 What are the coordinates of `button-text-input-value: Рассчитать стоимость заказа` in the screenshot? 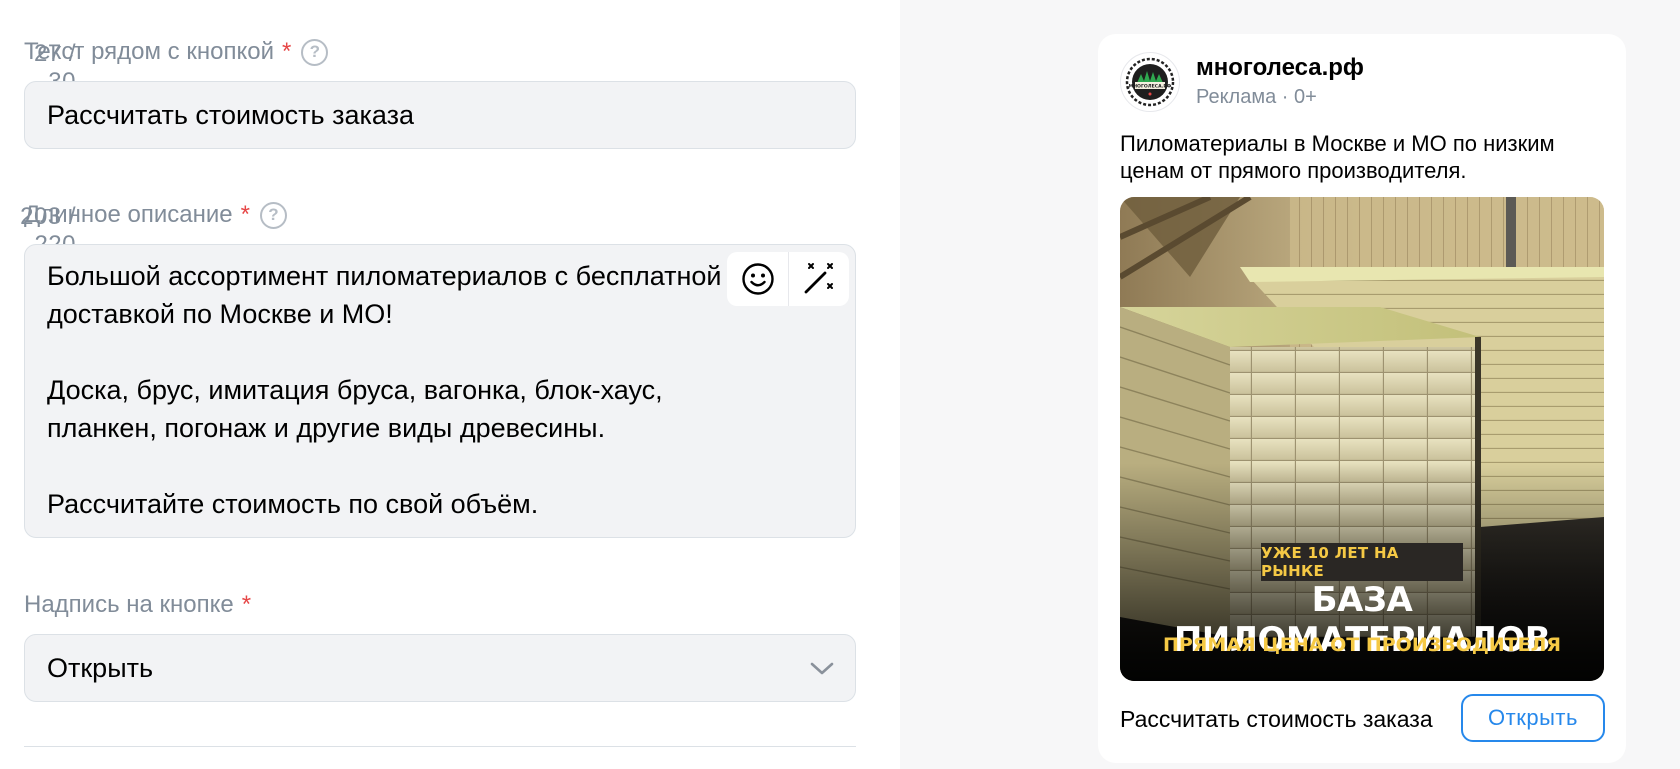 It's located at (230, 115).